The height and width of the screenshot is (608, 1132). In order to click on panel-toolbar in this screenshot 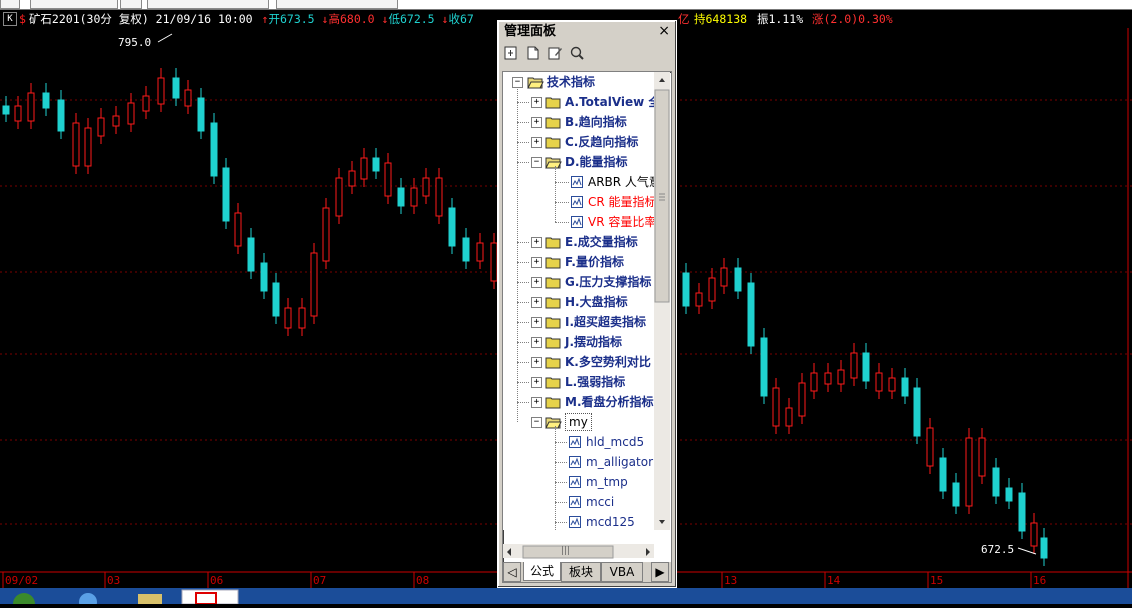, I will do `click(587, 56)`.